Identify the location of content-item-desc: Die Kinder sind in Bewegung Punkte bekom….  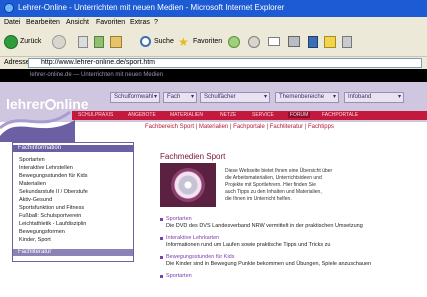
(269, 264).